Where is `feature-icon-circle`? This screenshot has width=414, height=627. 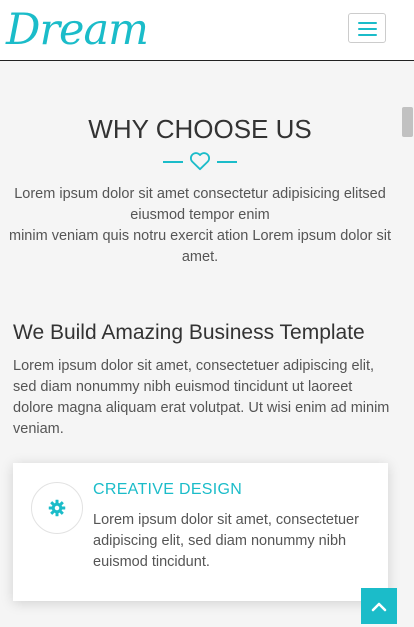
feature-icon-circle is located at coordinates (57, 508).